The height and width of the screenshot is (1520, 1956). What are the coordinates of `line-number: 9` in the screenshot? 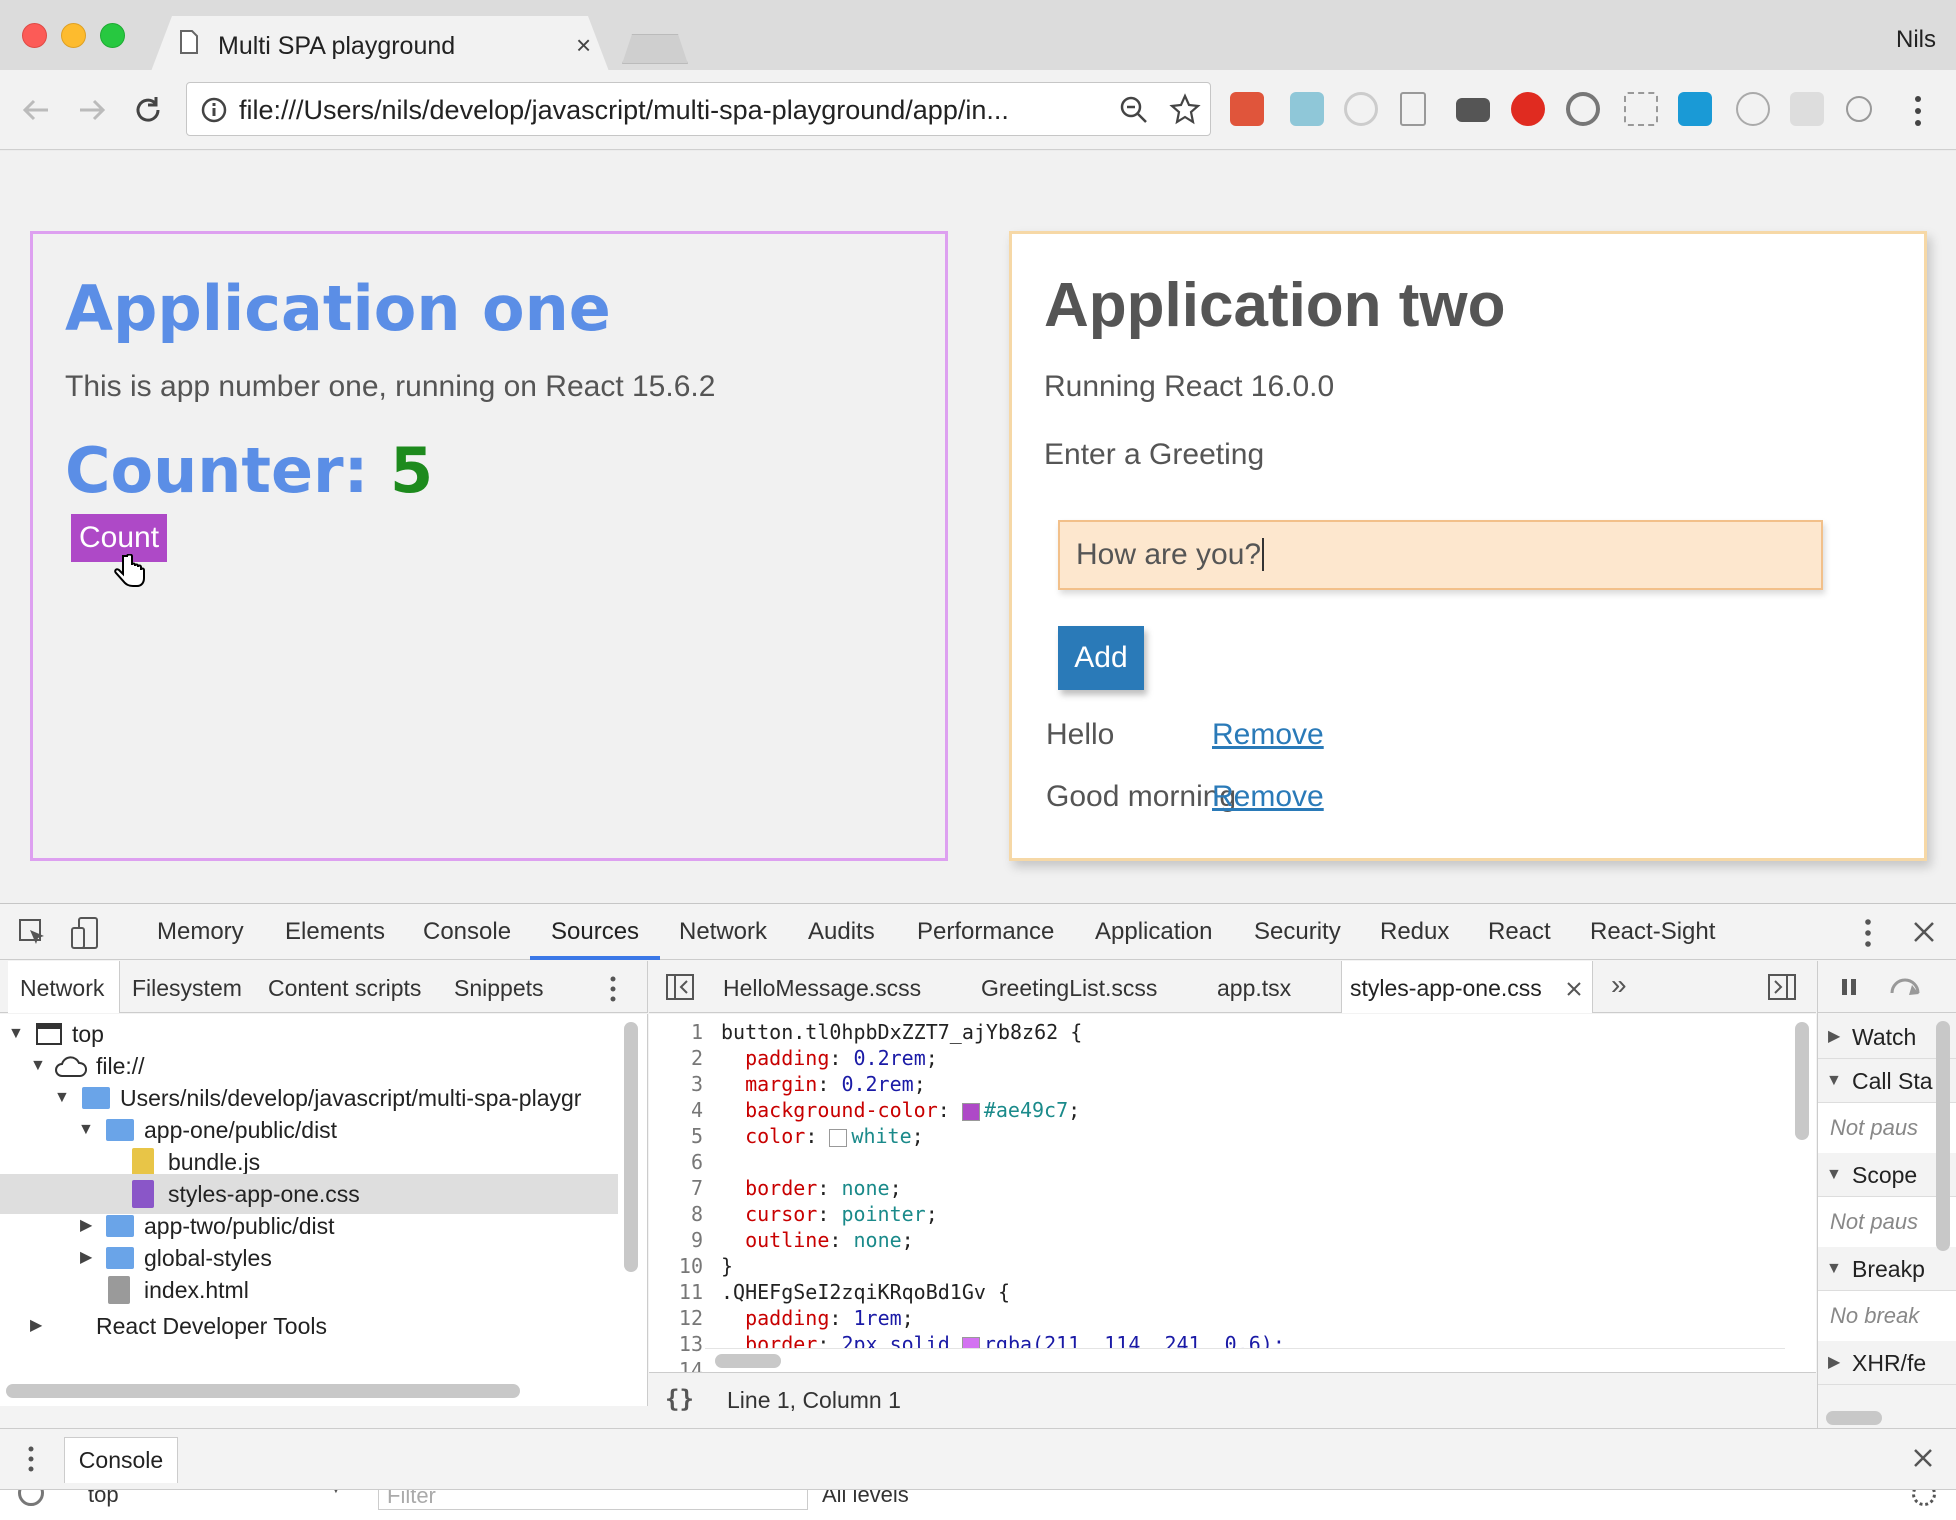 It's located at (696, 1240).